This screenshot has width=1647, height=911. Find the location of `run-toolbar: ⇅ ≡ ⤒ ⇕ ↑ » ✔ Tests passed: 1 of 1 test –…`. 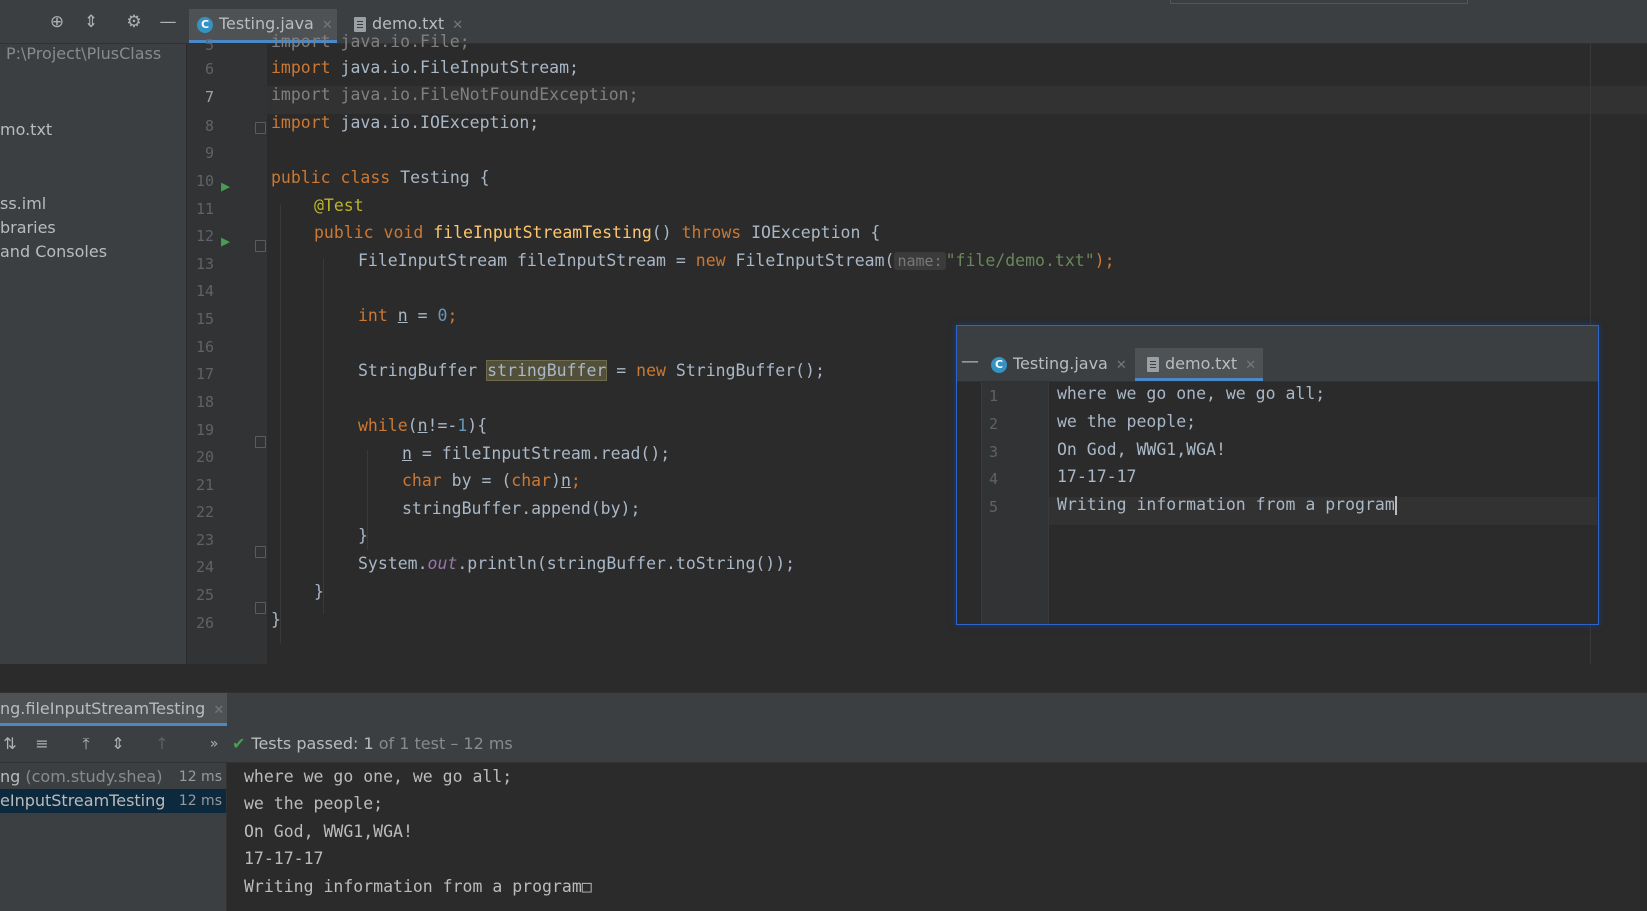

run-toolbar: ⇅ ≡ ⤒ ⇕ ↑ » ✔ Tests passed: 1 of 1 test –… is located at coordinates (823, 744).